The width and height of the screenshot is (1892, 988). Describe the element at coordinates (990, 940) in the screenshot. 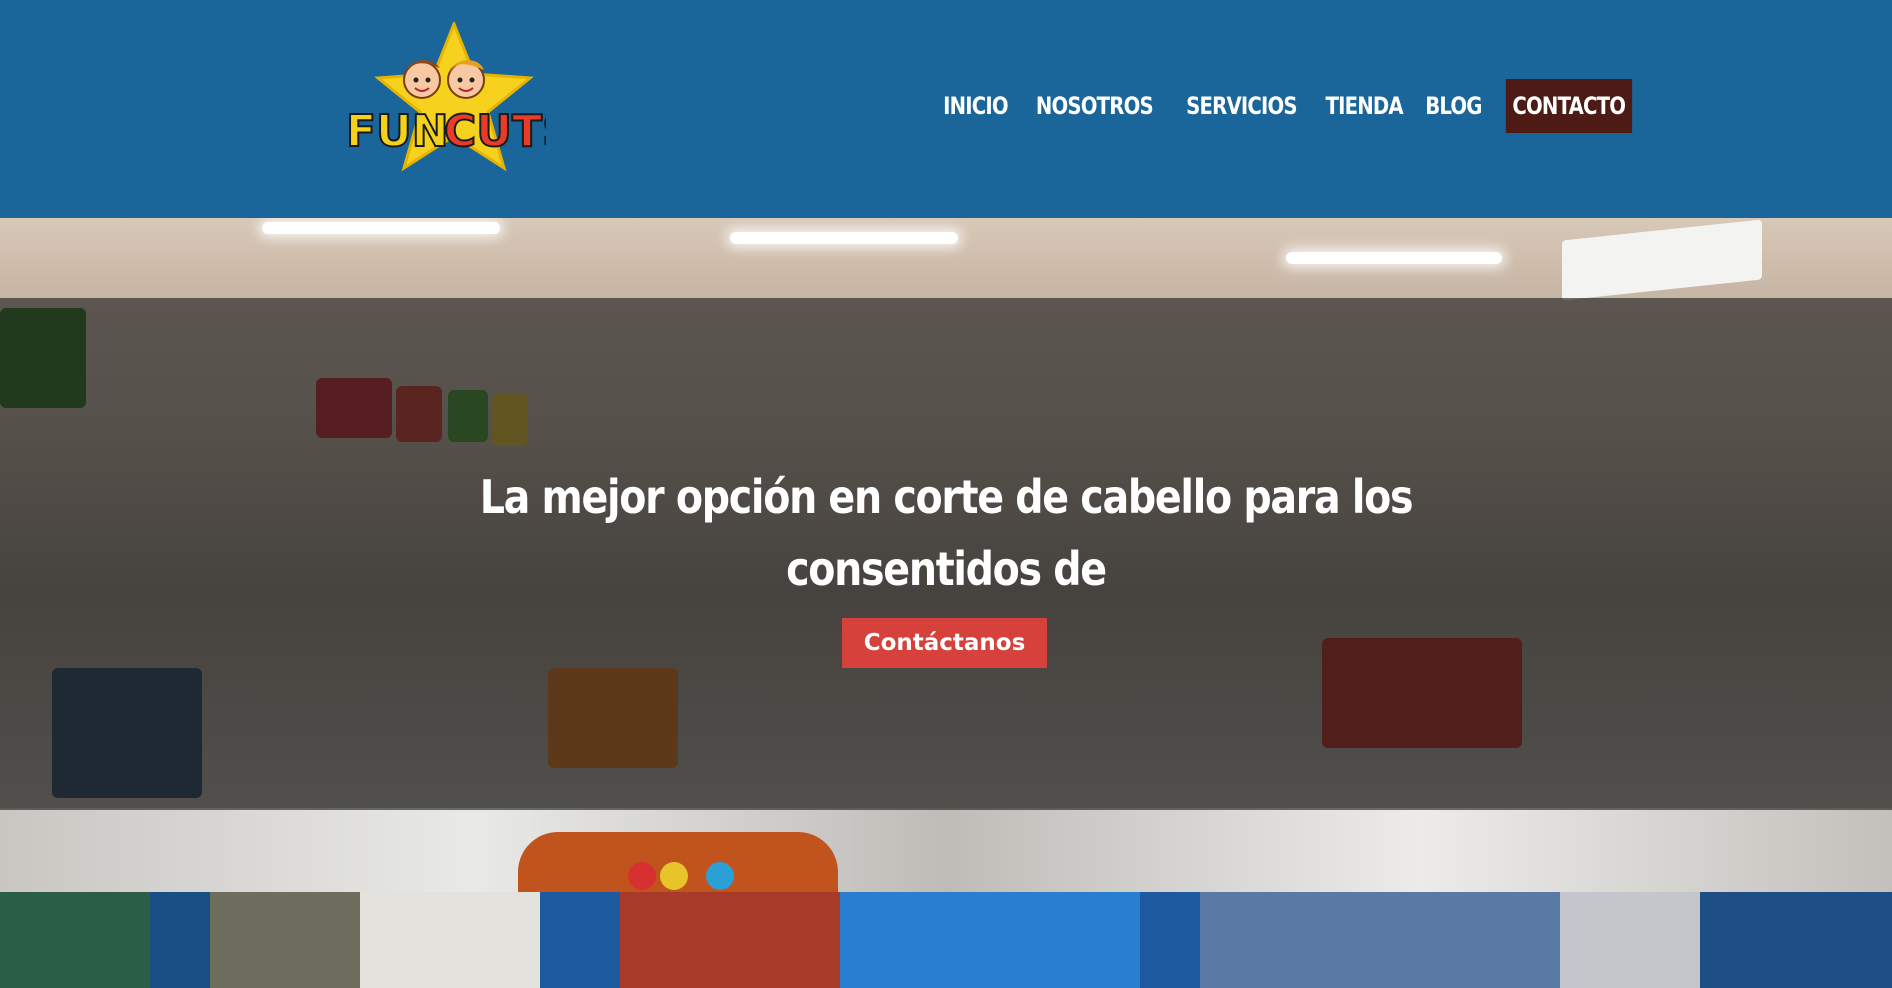

I see `photo-panel-toy-train` at that location.